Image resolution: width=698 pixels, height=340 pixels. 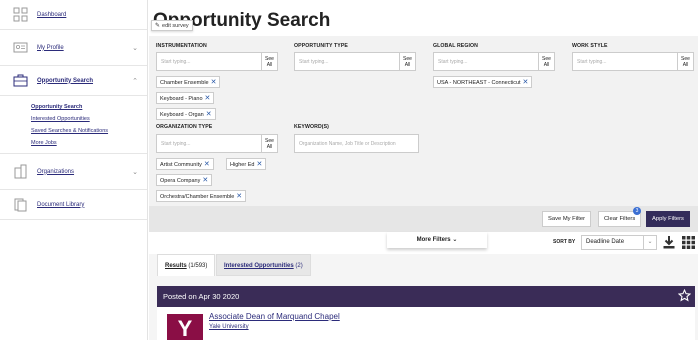 I want to click on briefcase-icon, so click(x=20, y=80).